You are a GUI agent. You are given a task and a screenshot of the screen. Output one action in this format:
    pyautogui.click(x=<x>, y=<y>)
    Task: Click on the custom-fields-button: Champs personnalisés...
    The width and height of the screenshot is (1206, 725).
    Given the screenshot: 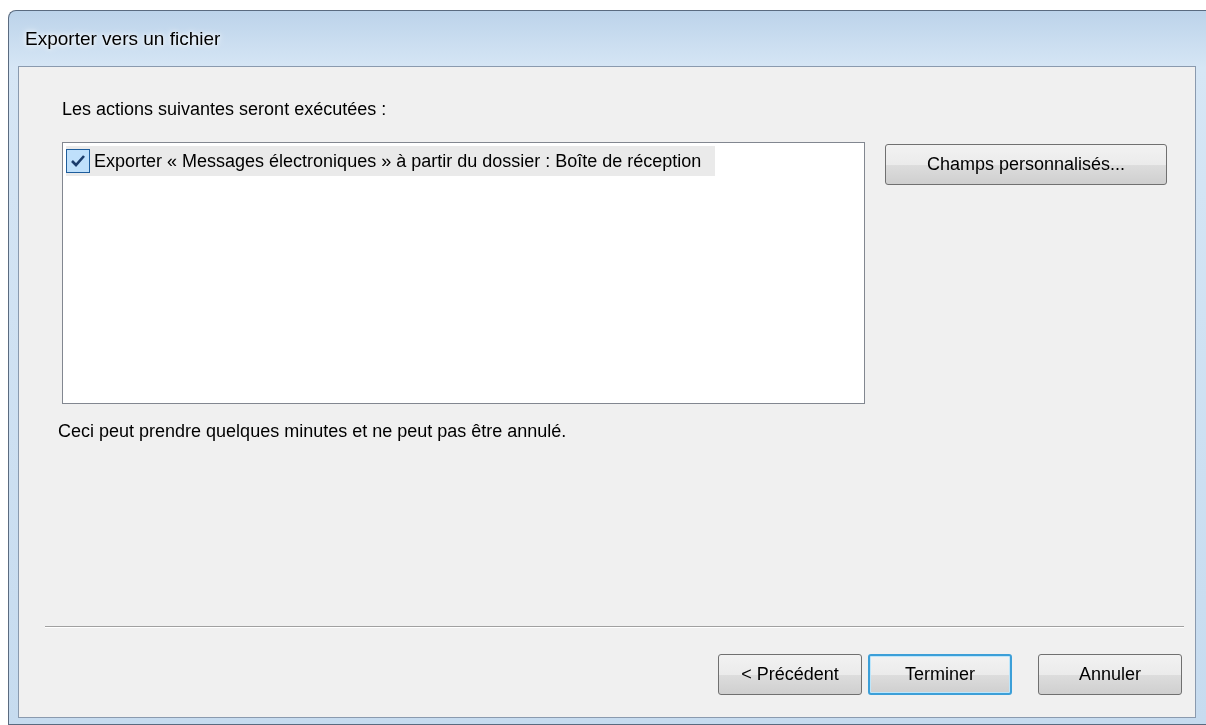 What is the action you would take?
    pyautogui.click(x=1026, y=164)
    